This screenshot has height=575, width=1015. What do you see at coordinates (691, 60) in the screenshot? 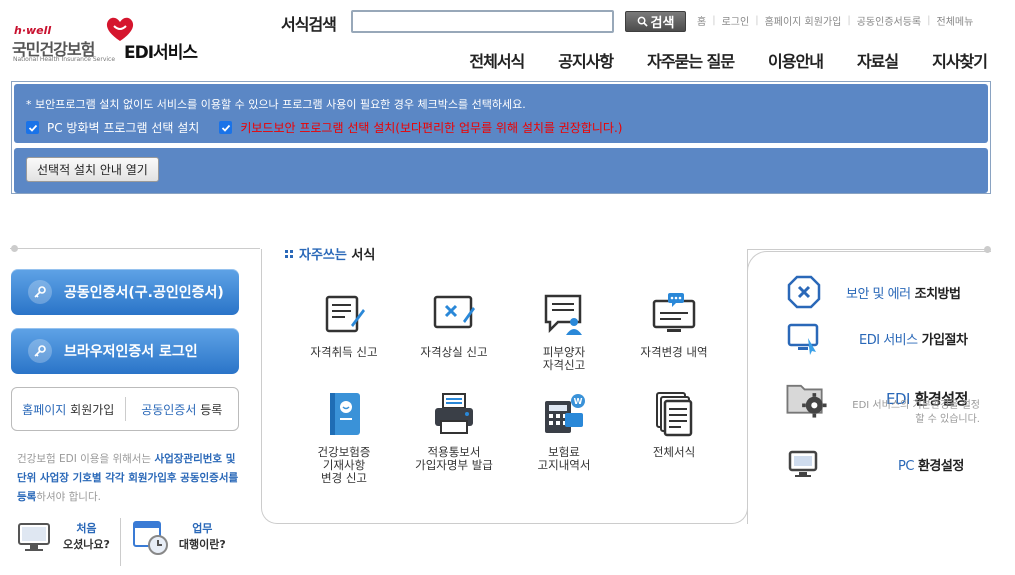
I see `nav-faq: 자주묻는 질문` at bounding box center [691, 60].